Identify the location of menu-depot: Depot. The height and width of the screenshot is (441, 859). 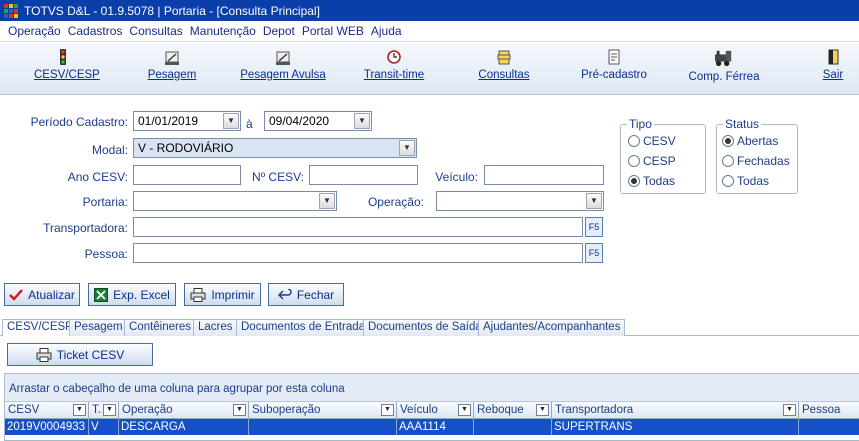
(279, 31).